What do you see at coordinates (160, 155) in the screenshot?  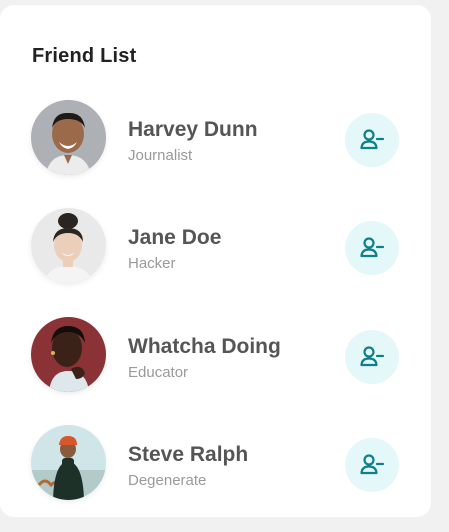 I see `friend-role: Journalist` at bounding box center [160, 155].